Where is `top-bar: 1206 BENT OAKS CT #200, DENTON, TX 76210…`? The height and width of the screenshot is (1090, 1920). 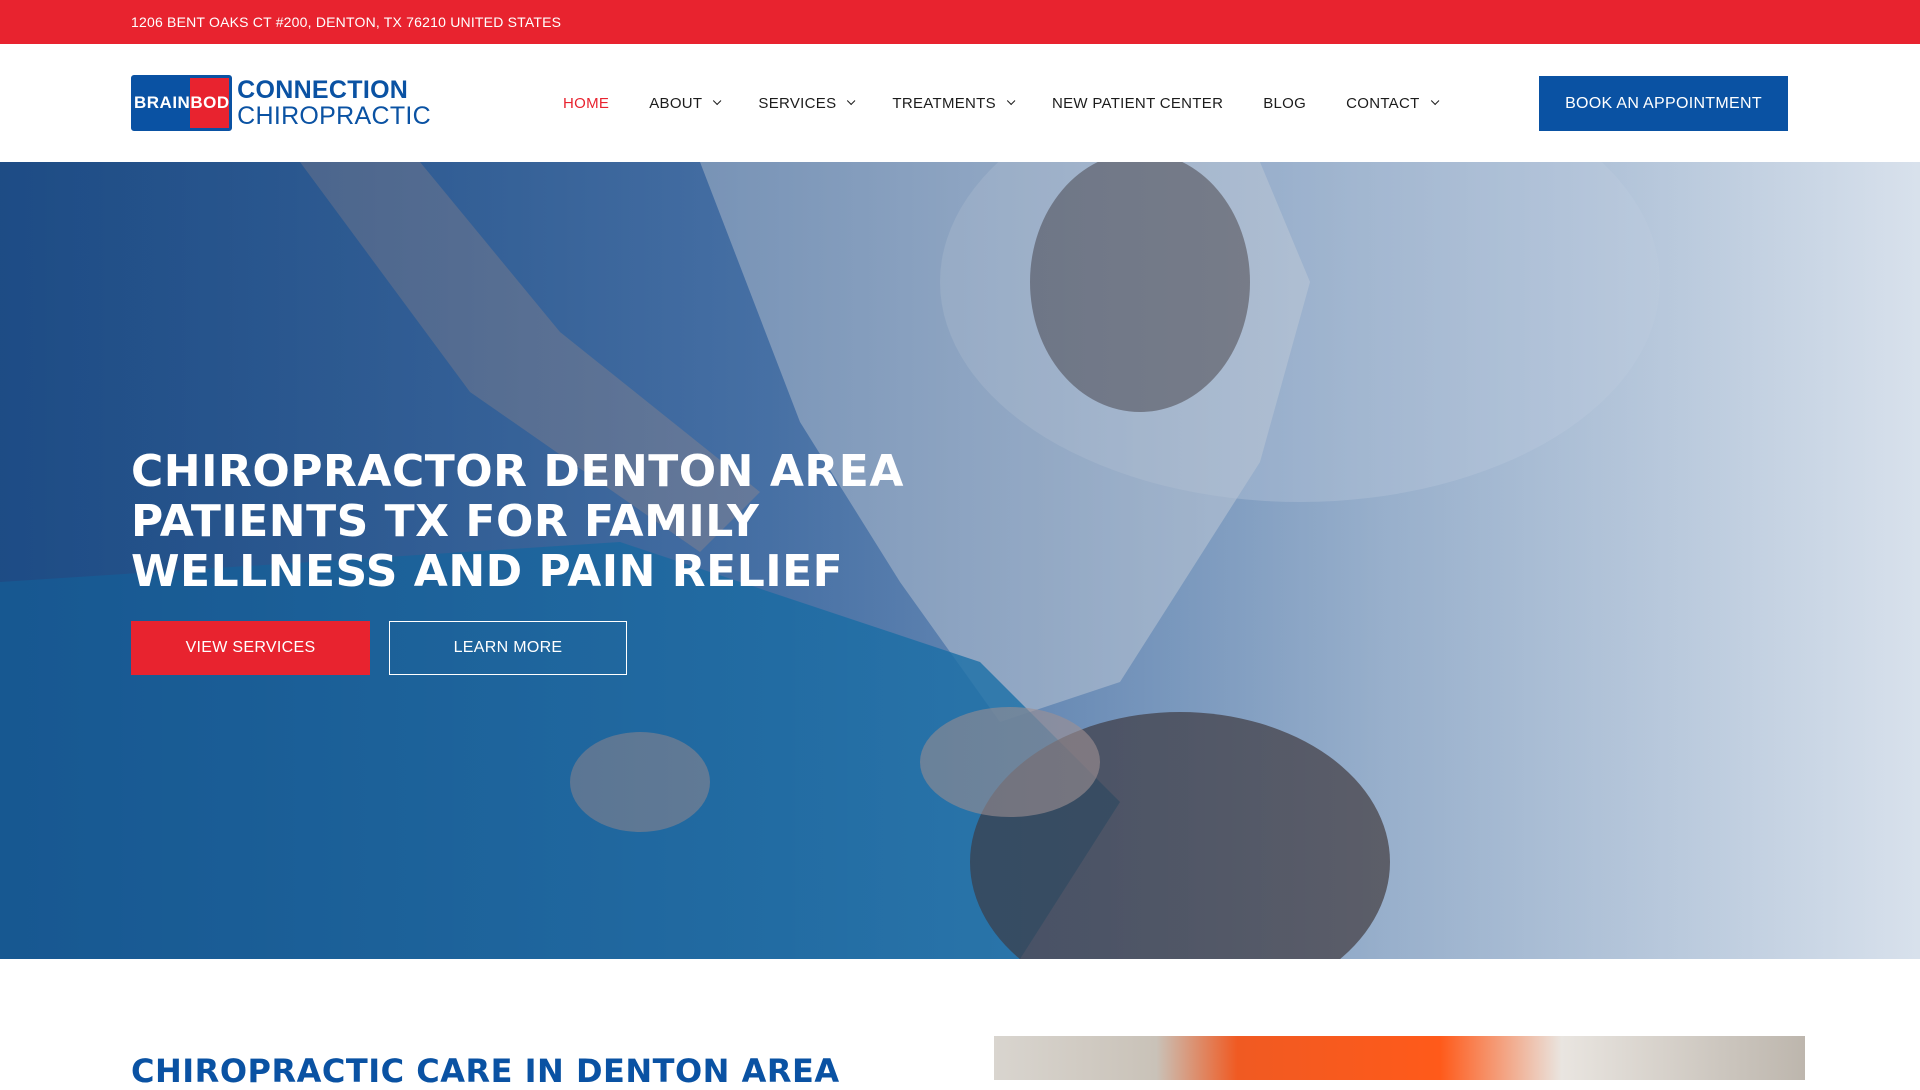 top-bar: 1206 BENT OAKS CT #200, DENTON, TX 76210… is located at coordinates (960, 22).